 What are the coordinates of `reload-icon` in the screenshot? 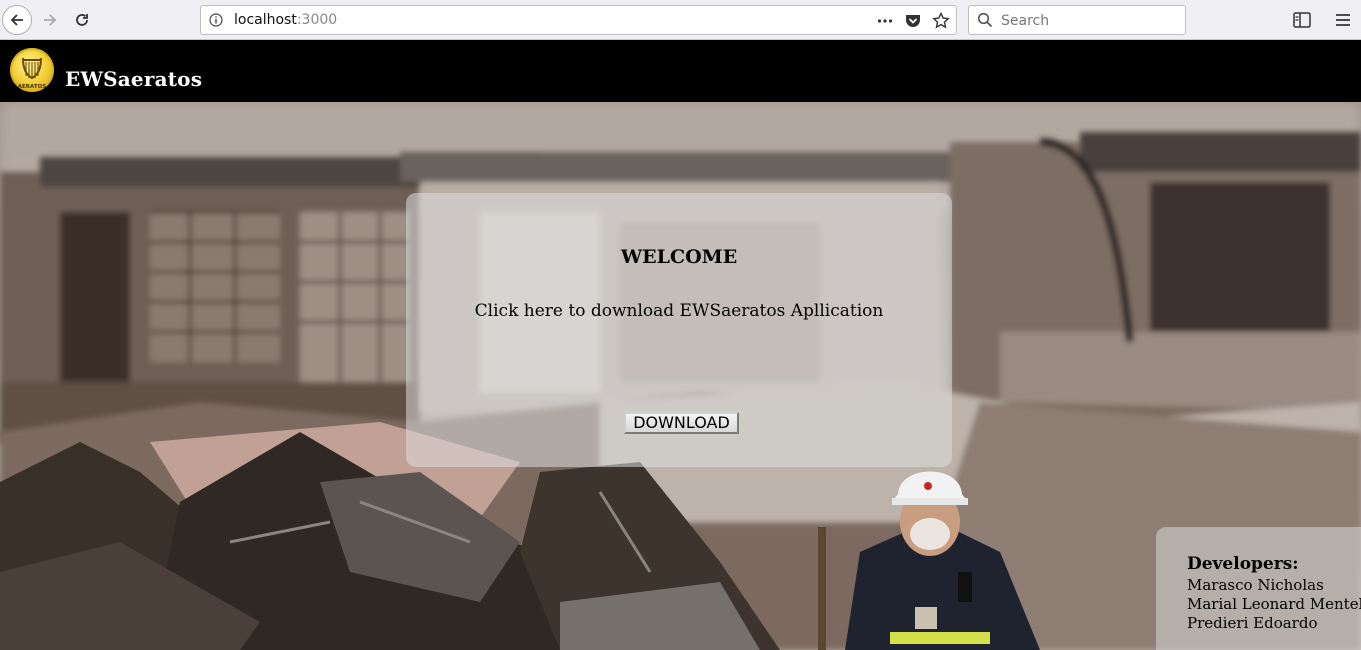 It's located at (82, 20).